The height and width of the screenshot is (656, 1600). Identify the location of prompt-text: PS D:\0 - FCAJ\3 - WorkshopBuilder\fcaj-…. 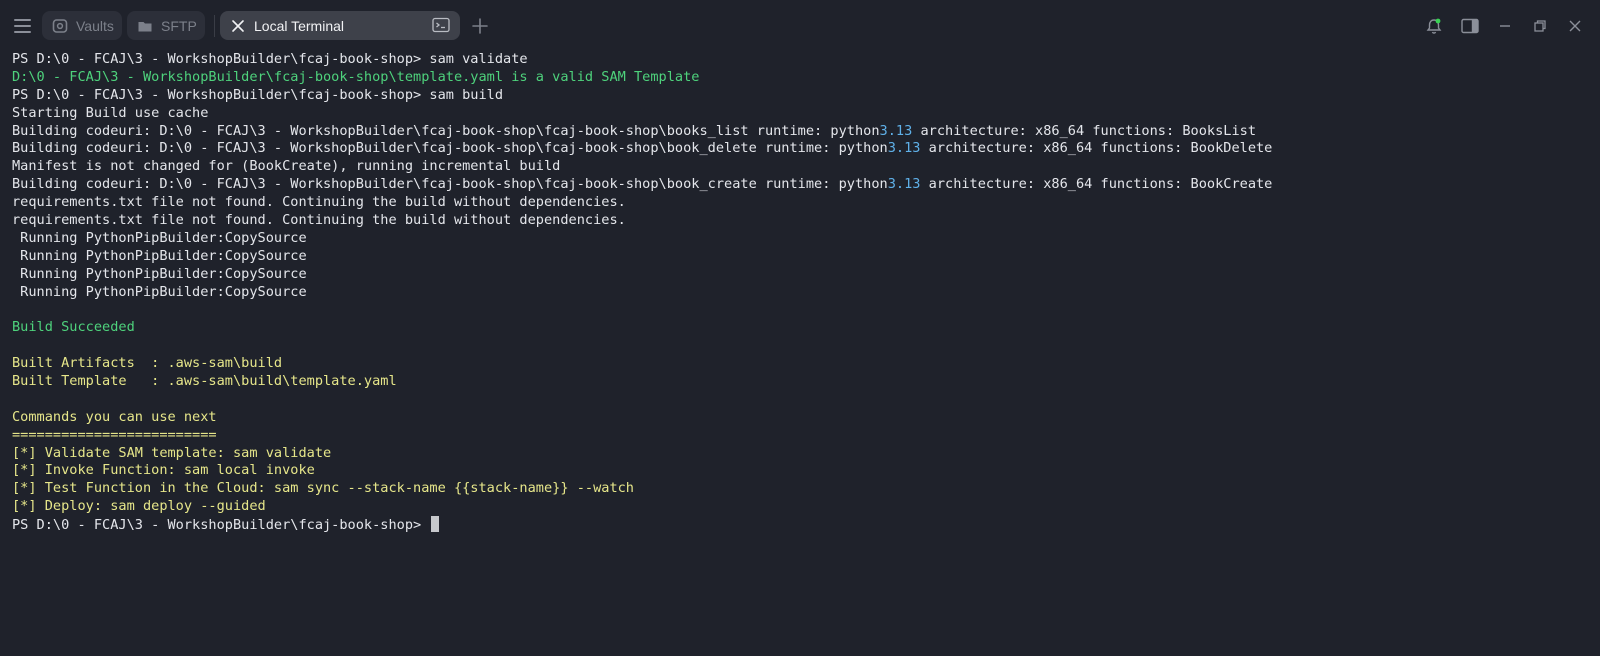
(221, 525).